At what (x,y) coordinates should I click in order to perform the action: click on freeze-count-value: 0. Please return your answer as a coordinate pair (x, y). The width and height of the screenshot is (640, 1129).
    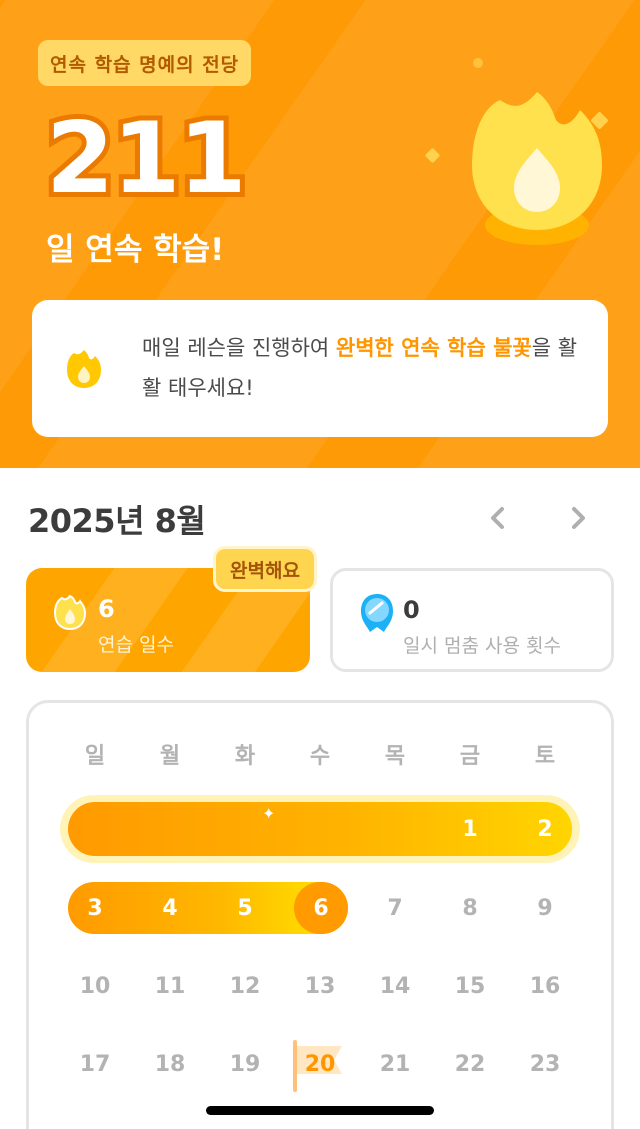
    Looking at the image, I should click on (411, 610).